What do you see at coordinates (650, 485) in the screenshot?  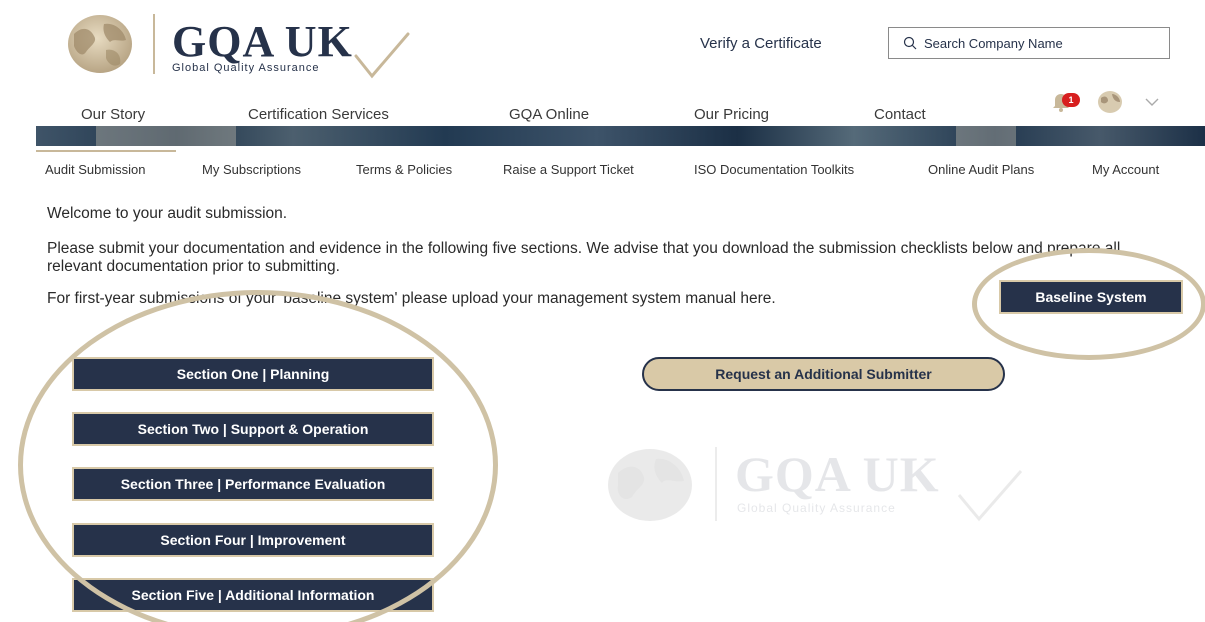 I see `watermark-globe-icon` at bounding box center [650, 485].